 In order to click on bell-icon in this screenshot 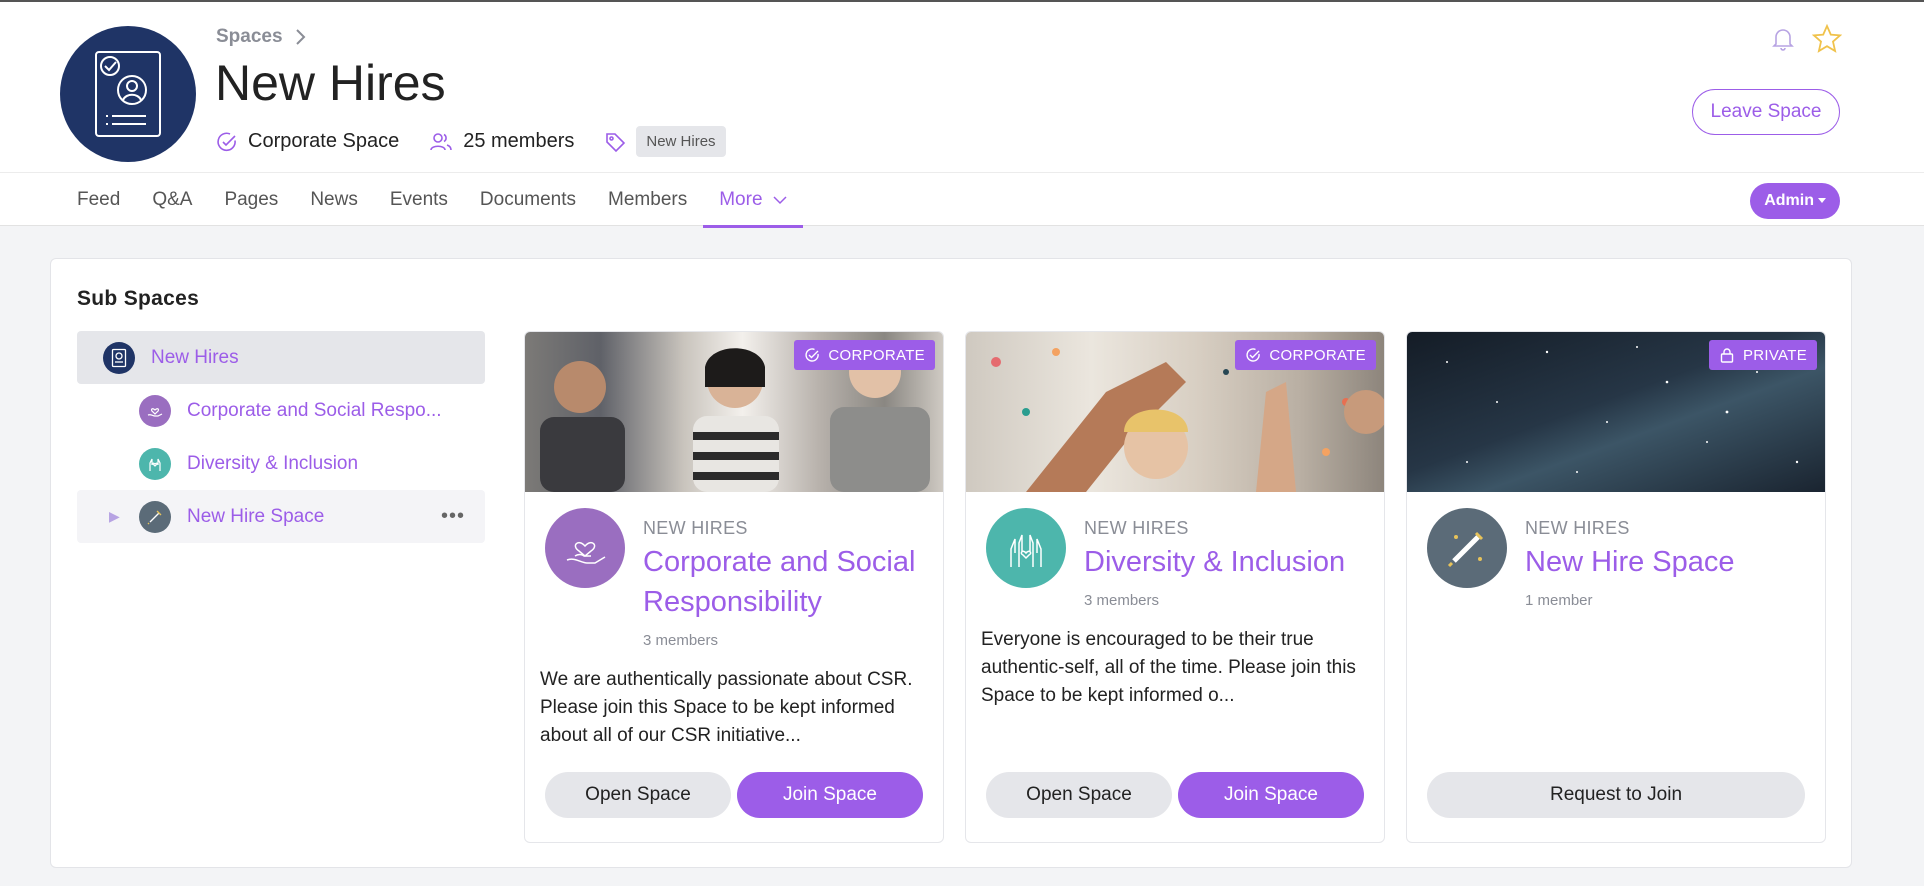, I will do `click(1783, 39)`.